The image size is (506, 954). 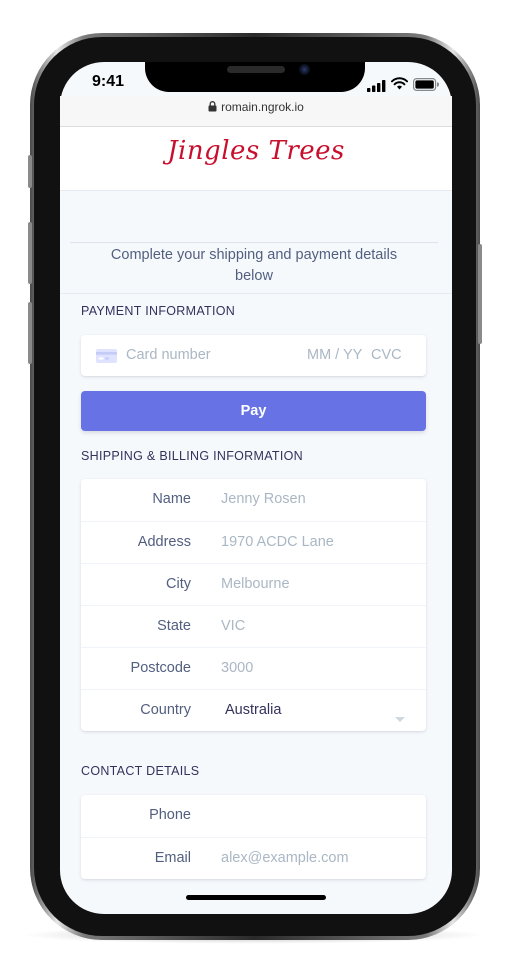 I want to click on pay-button: Pay, so click(x=253, y=411).